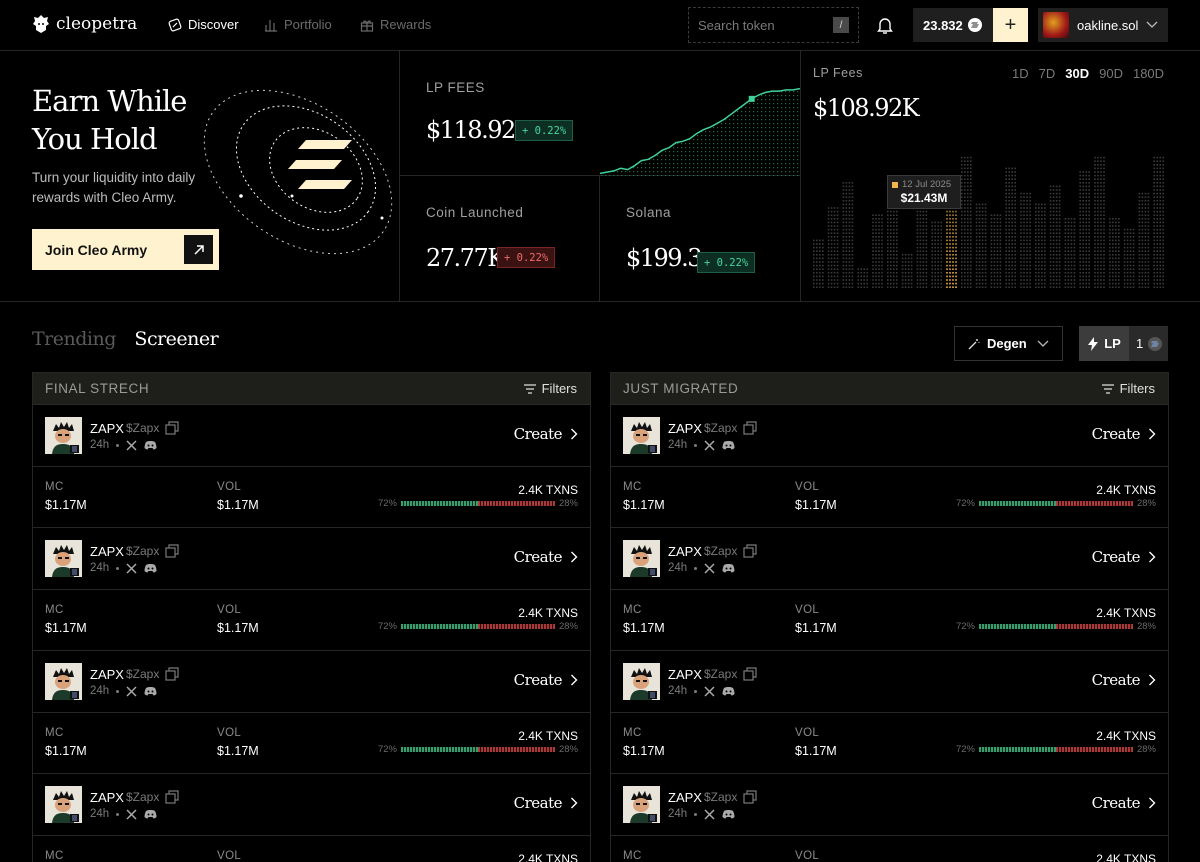 This screenshot has width=1200, height=862. What do you see at coordinates (696, 691) in the screenshot?
I see `separator-dot` at bounding box center [696, 691].